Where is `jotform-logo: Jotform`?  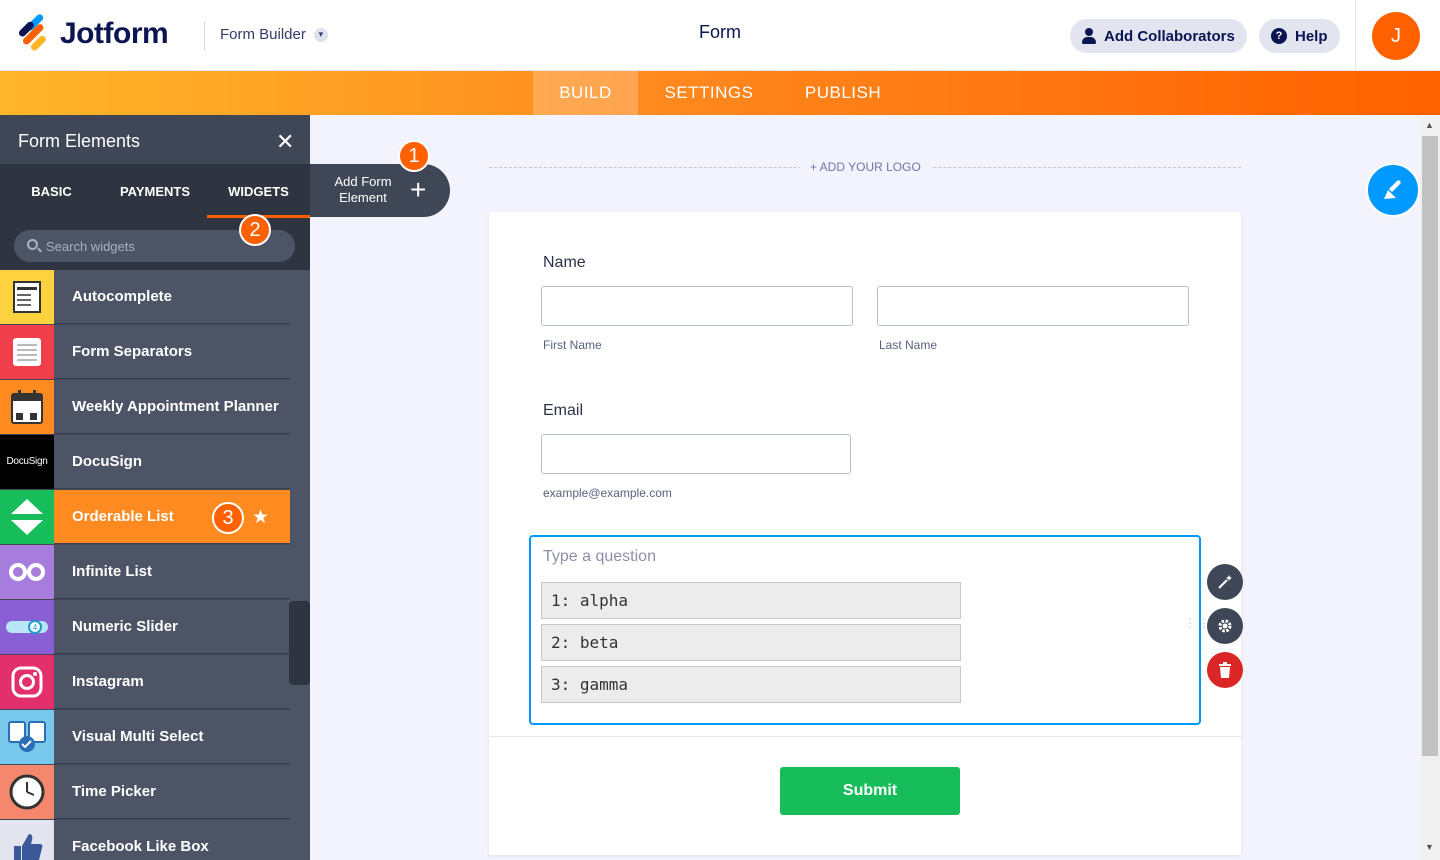
jotform-logo: Jotform is located at coordinates (93, 32).